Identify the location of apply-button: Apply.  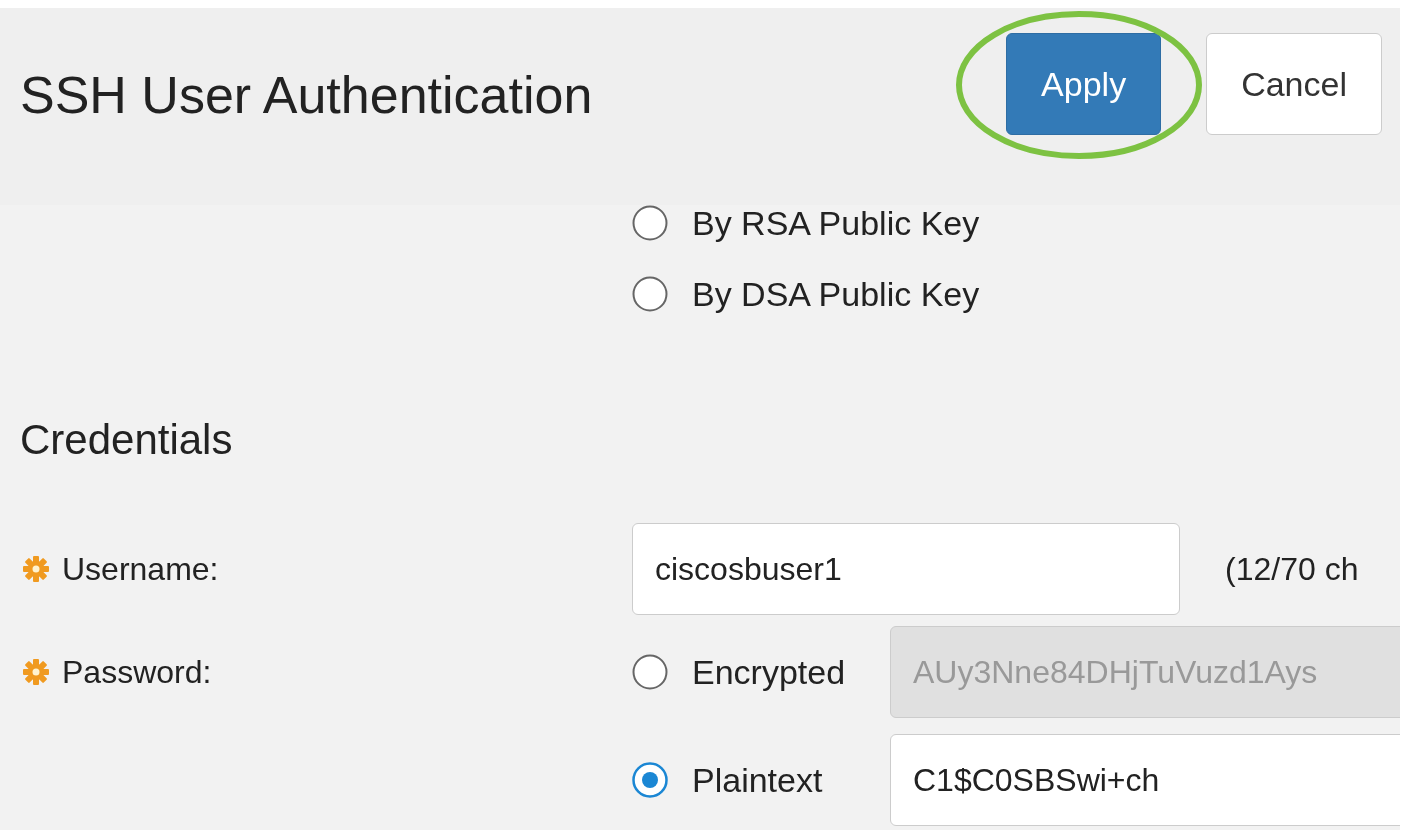
(1084, 84).